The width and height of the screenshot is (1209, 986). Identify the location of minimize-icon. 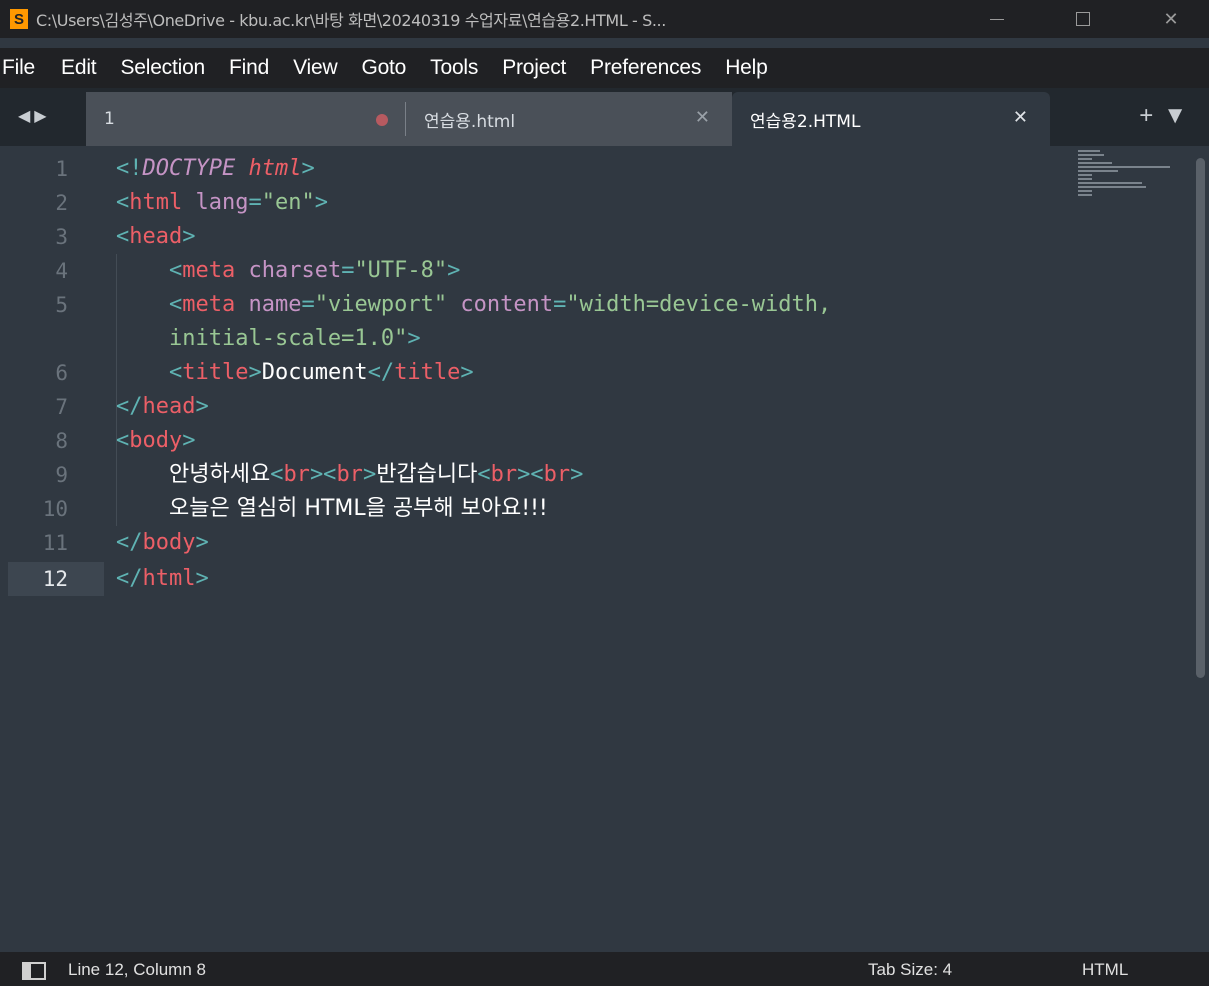
(997, 19).